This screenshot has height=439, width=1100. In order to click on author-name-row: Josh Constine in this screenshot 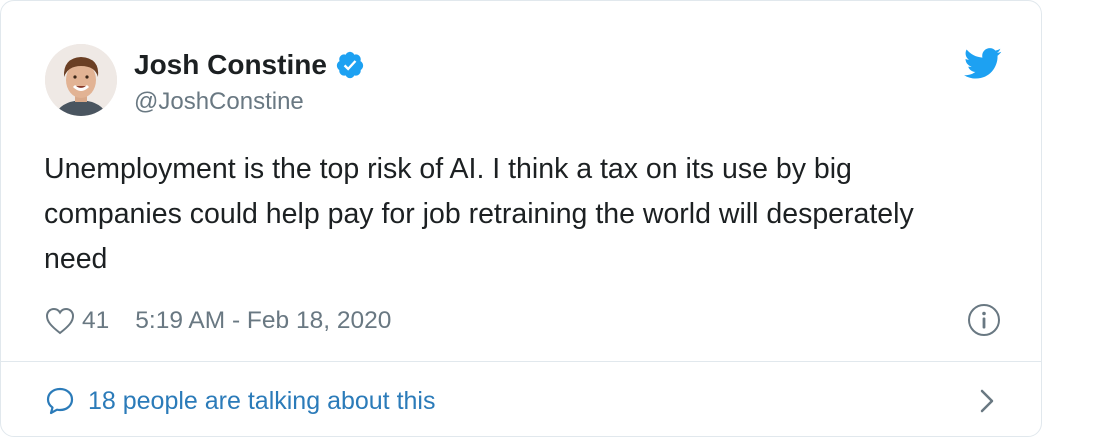, I will do `click(249, 65)`.